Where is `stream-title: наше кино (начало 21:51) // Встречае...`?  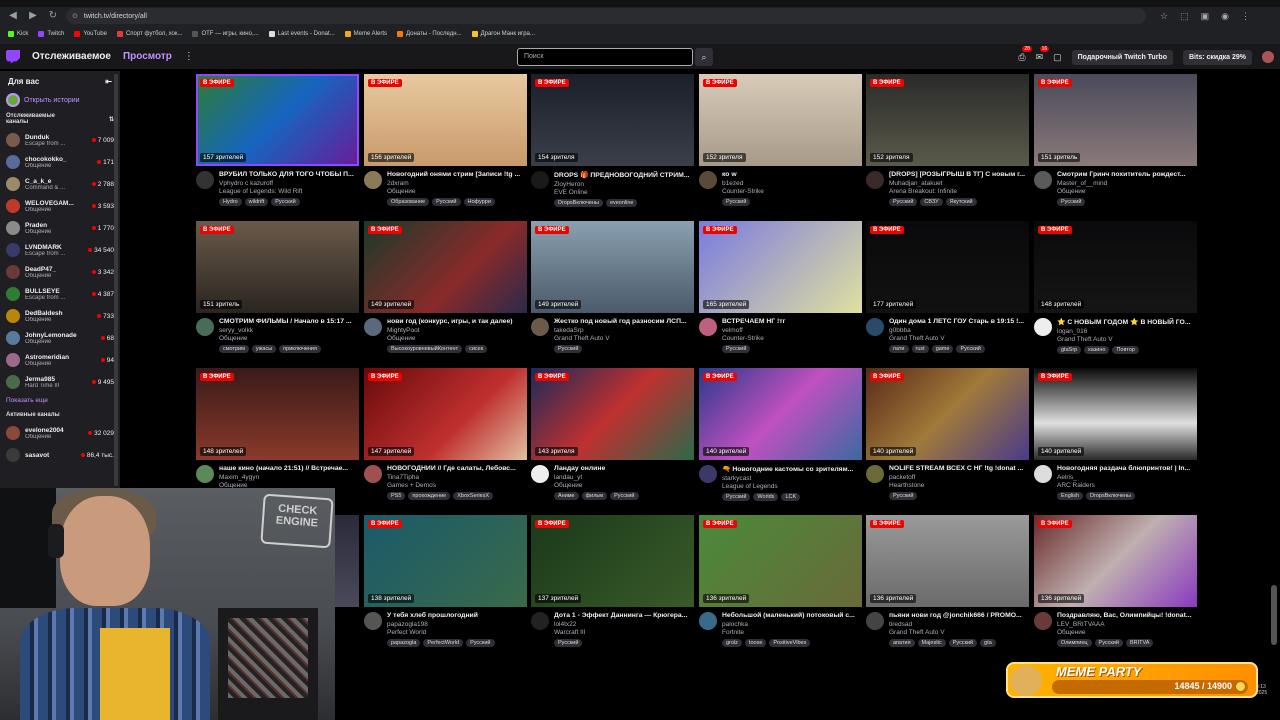 stream-title: наше кино (начало 21:51) // Встречае... is located at coordinates (289, 468).